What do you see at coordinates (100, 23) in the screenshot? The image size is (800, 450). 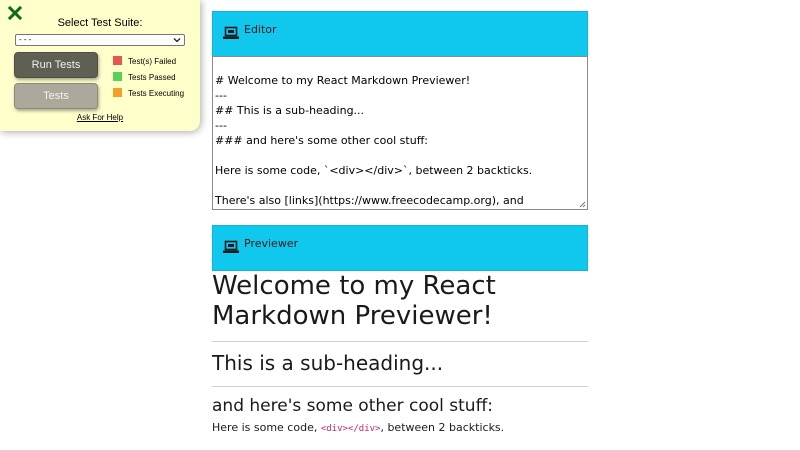 I see `test-suite-title: Select Test Suite:` at bounding box center [100, 23].